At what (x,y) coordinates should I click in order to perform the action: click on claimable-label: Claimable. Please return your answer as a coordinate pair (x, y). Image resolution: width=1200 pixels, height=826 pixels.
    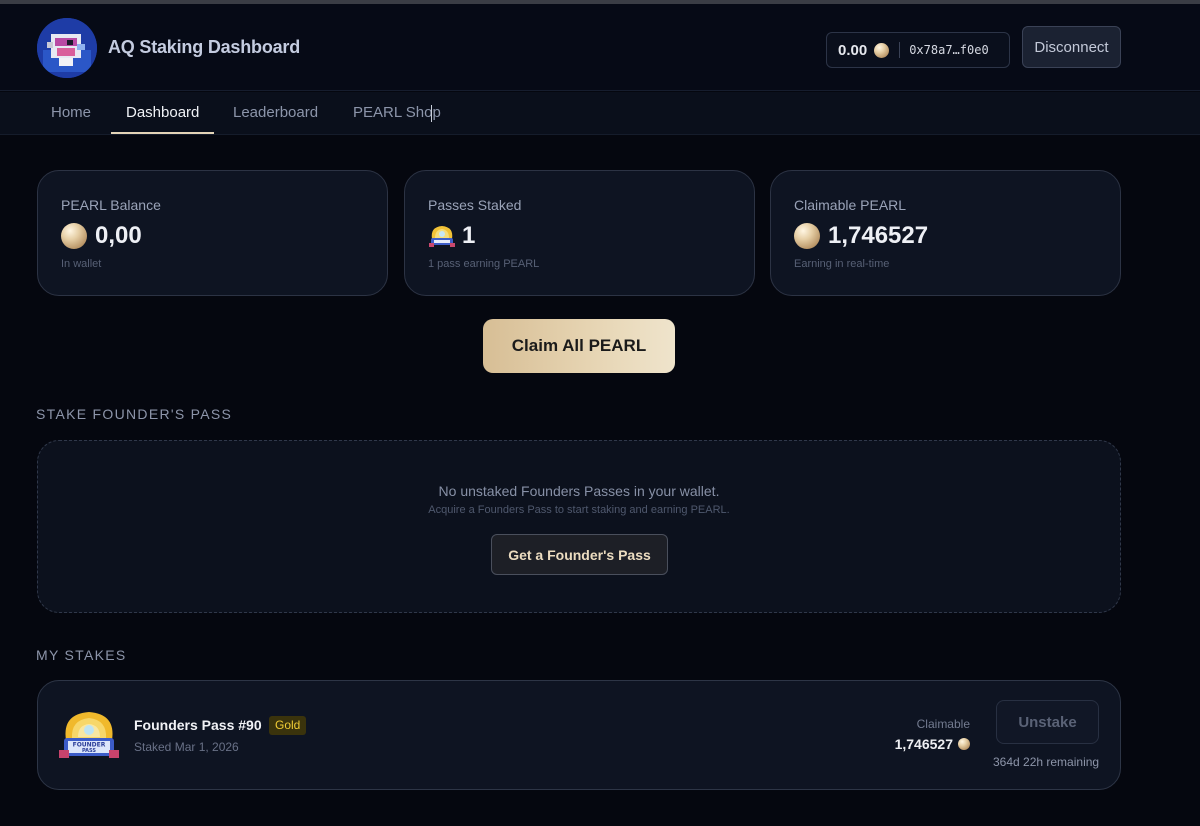
    Looking at the image, I should click on (943, 724).